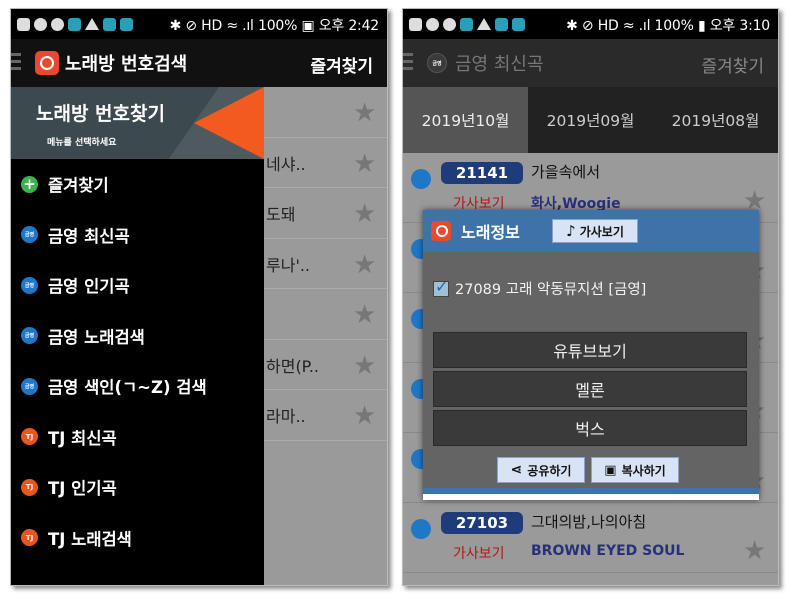 The height and width of the screenshot is (600, 789). Describe the element at coordinates (137, 123) in the screenshot. I see `drawer-header: 노래방 번호찾기 메뉴를 선택하세요` at that location.